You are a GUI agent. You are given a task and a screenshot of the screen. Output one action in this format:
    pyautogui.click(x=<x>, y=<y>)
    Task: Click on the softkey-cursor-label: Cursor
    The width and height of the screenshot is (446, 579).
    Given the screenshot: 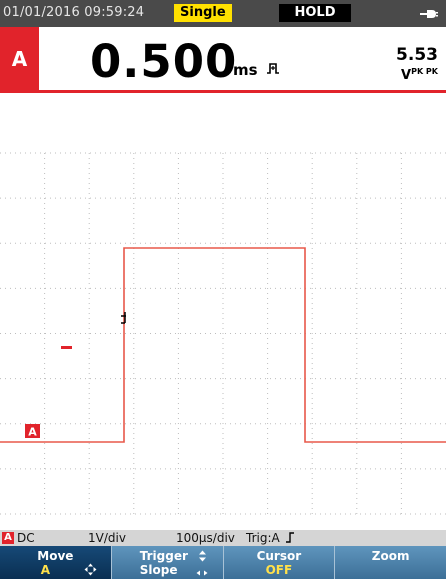 What is the action you would take?
    pyautogui.click(x=279, y=556)
    